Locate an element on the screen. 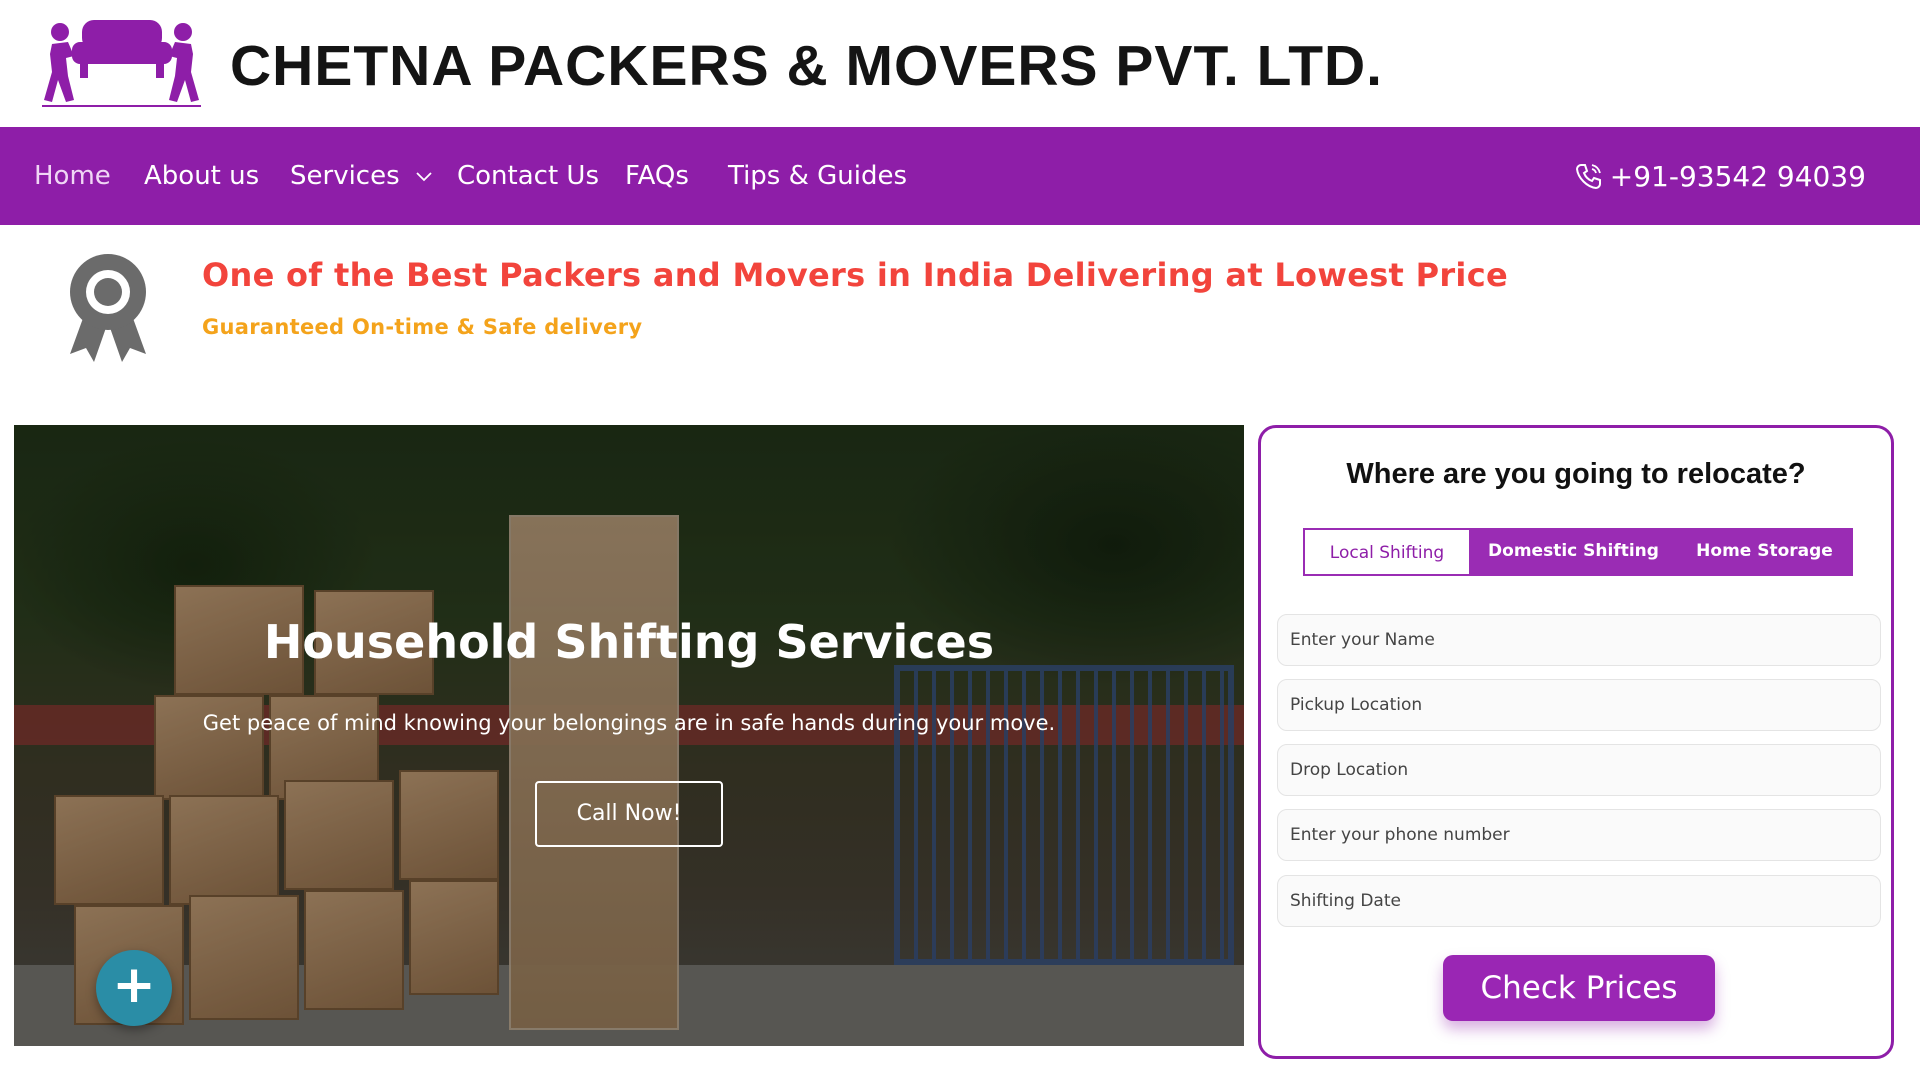 This screenshot has width=1920, height=1080. nav-home: Home is located at coordinates (72, 176).